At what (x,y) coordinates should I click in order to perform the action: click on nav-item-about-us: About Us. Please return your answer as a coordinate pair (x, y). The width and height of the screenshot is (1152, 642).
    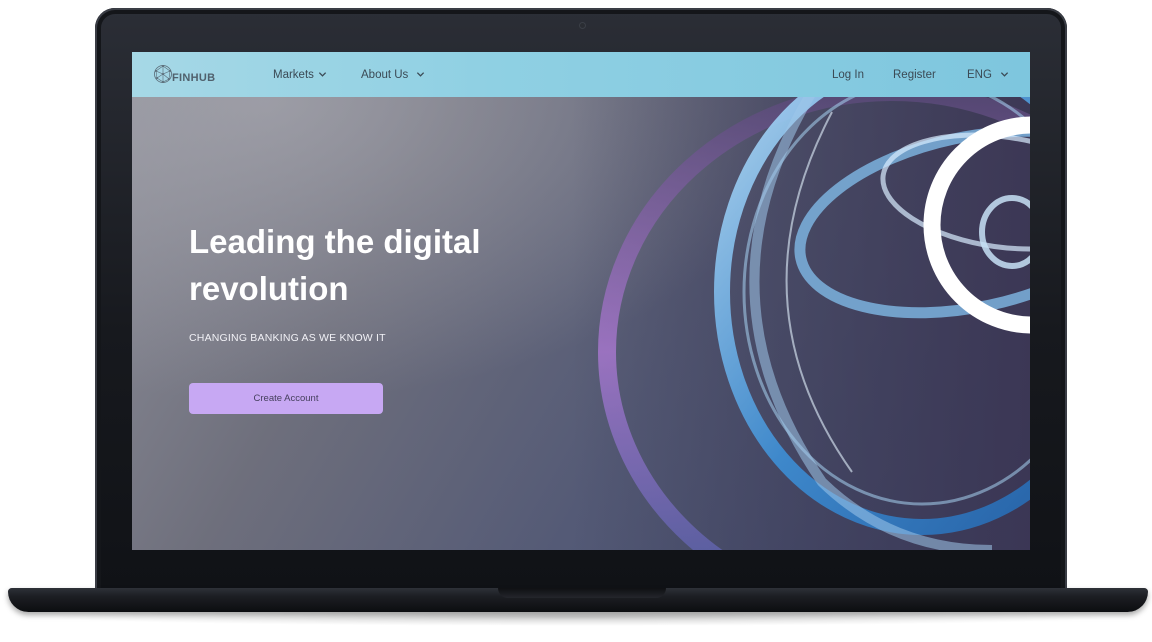
    Looking at the image, I should click on (393, 74).